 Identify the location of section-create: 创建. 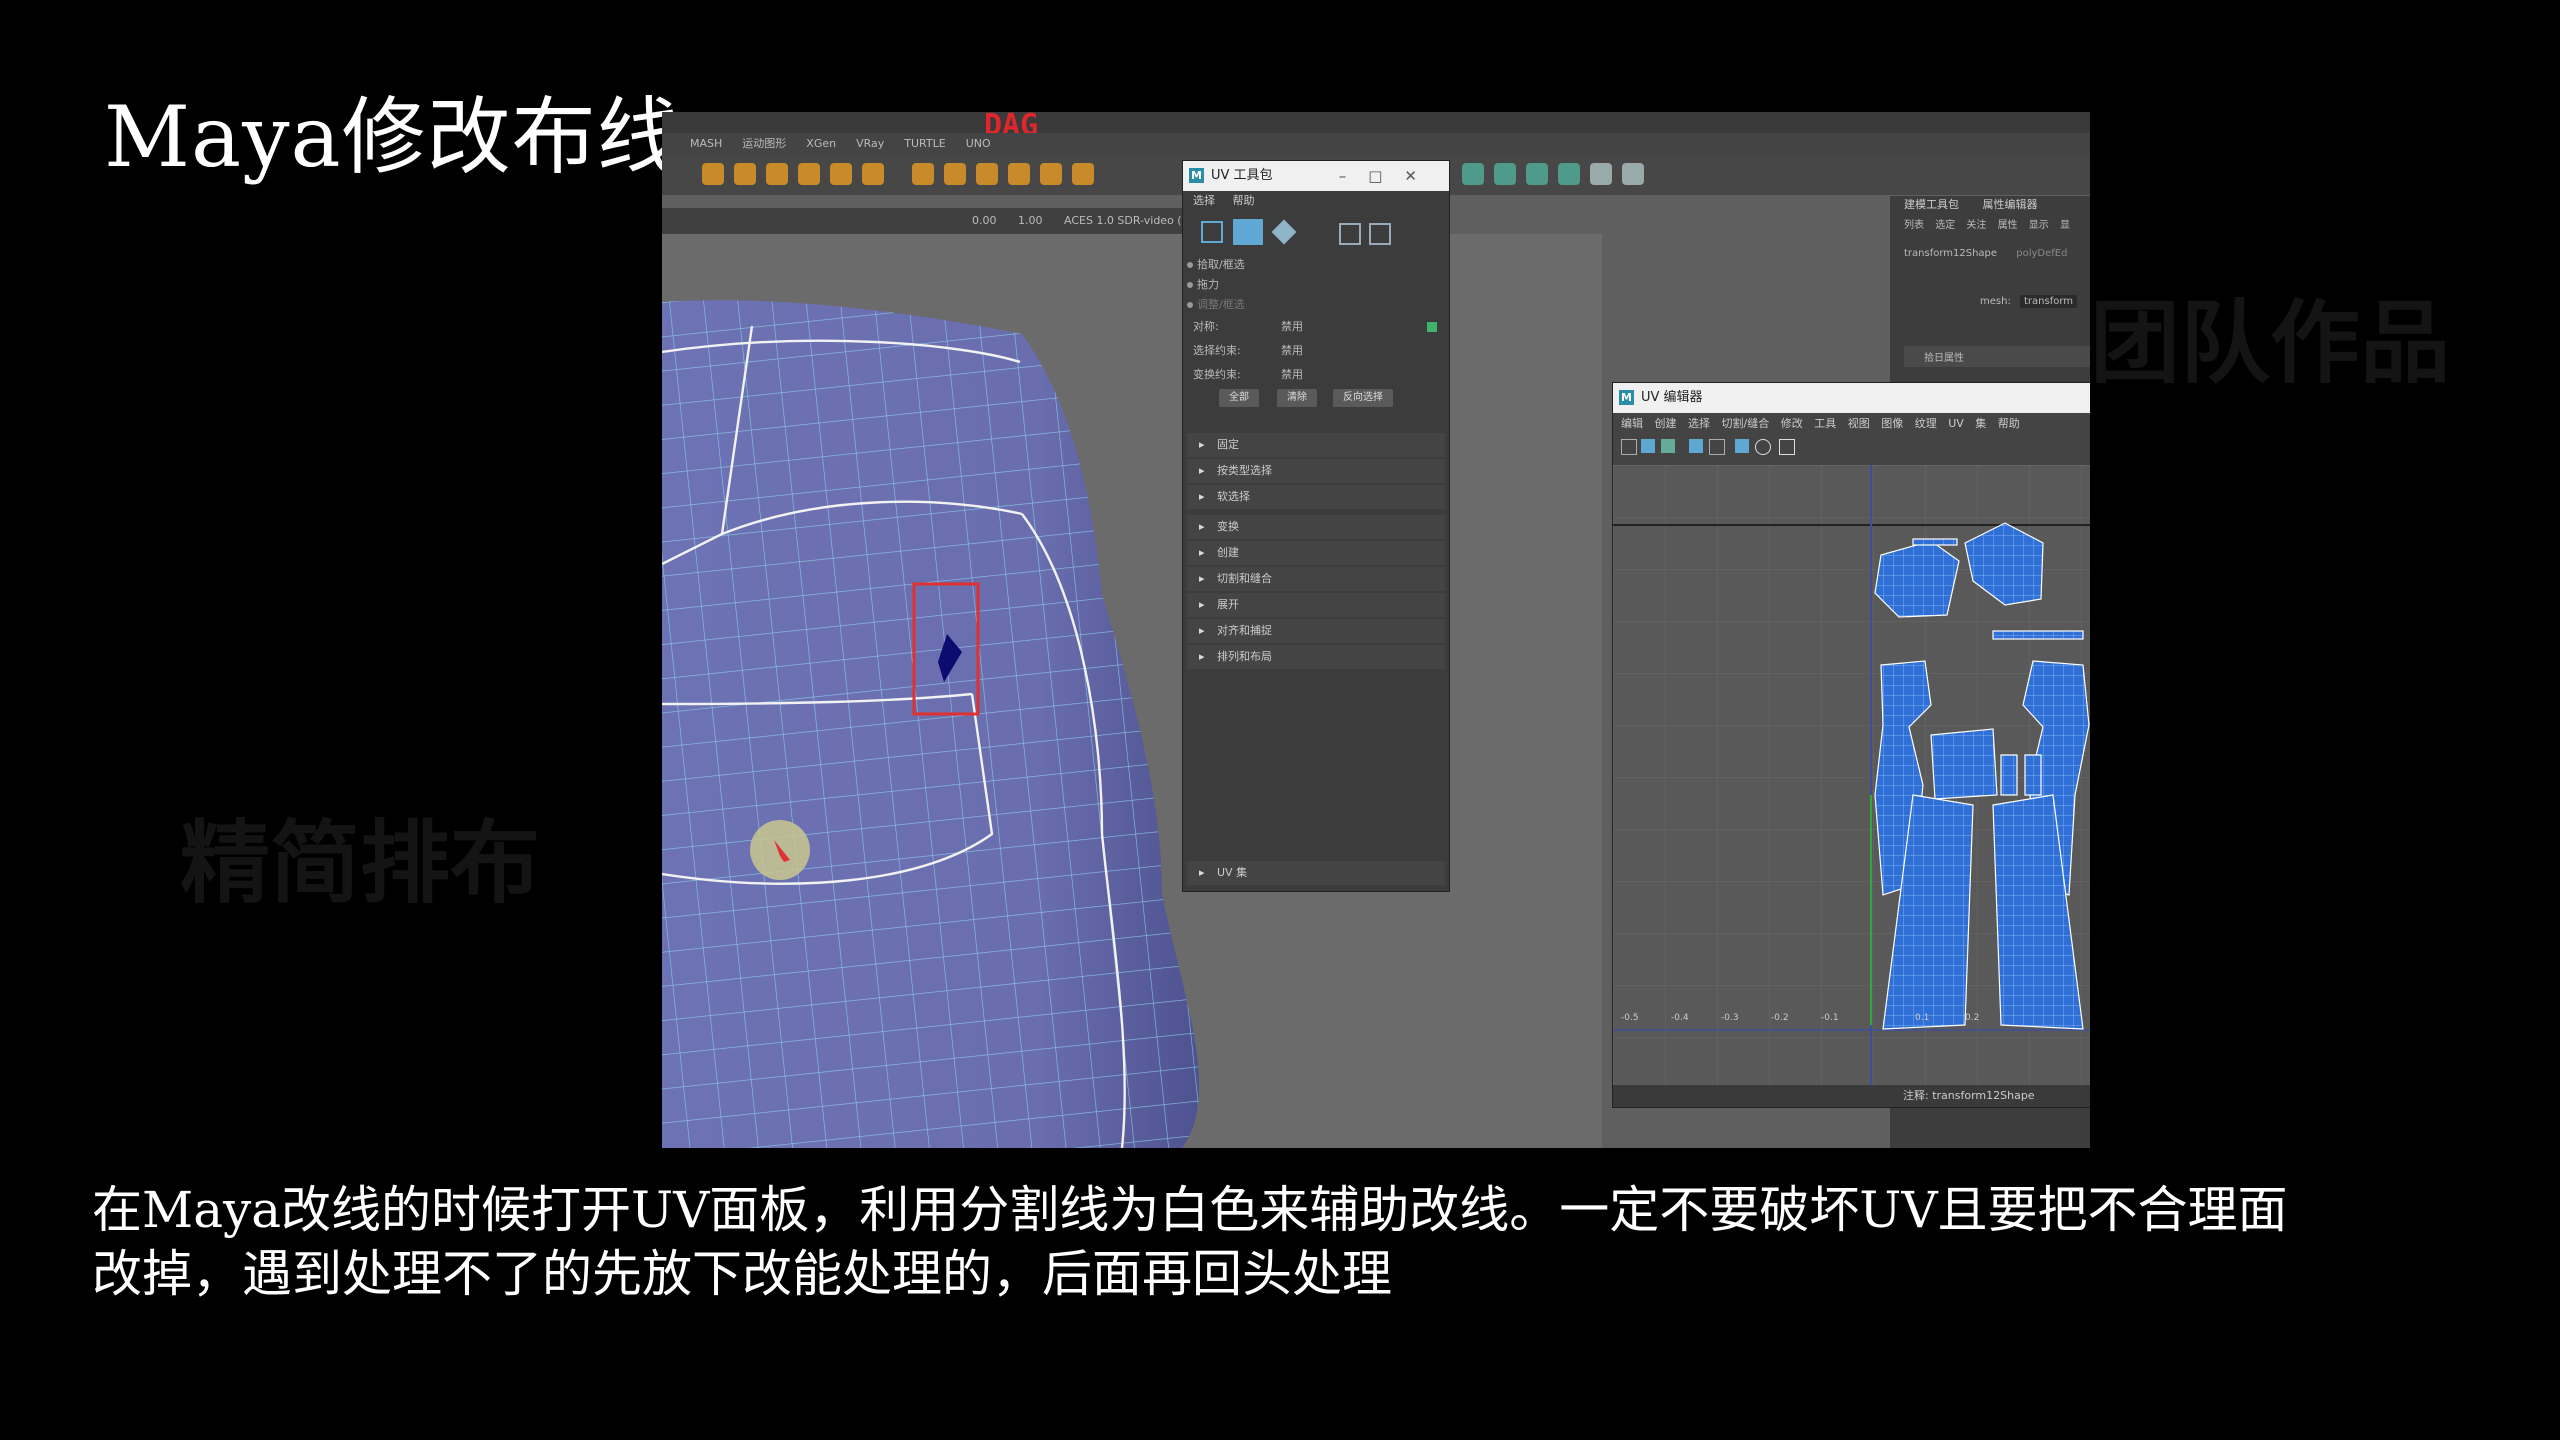
(1316, 553).